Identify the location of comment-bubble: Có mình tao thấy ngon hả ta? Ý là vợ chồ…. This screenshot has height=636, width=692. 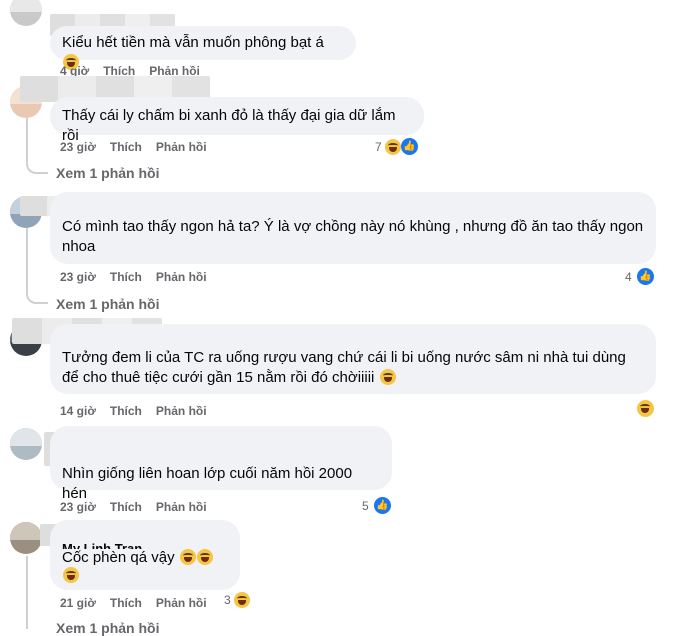
(353, 228).